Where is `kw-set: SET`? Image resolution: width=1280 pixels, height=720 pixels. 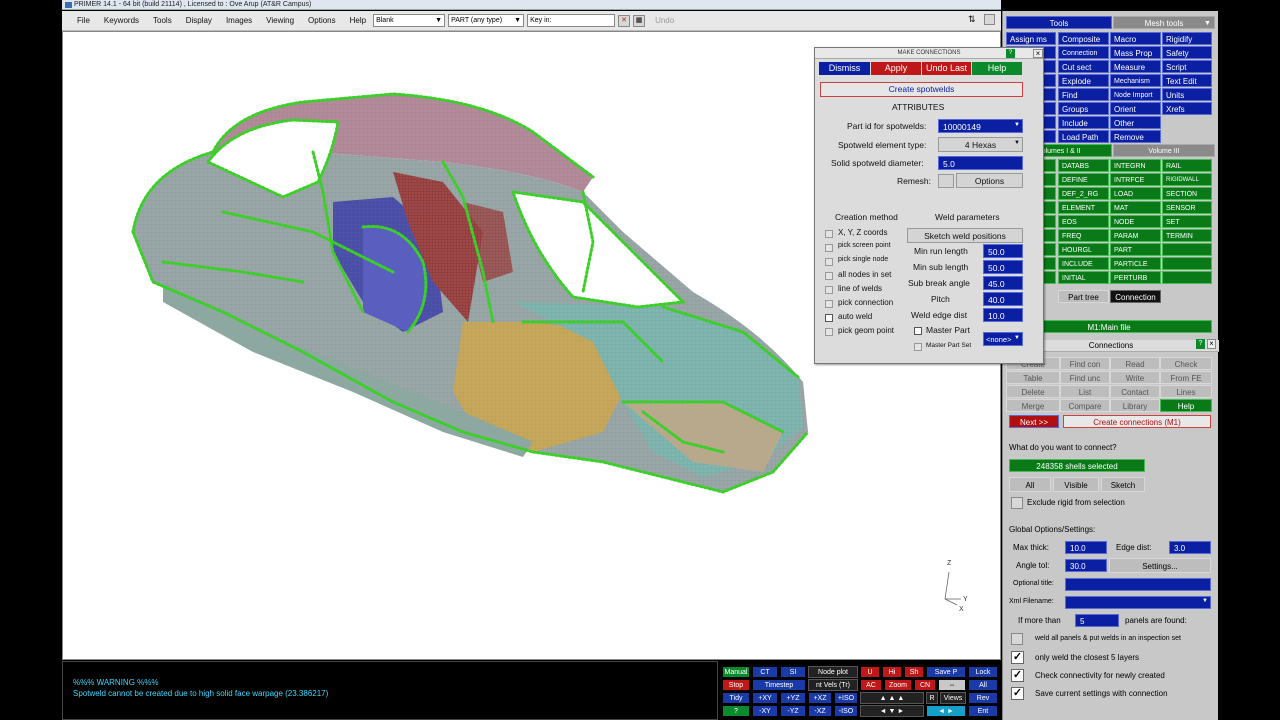 kw-set: SET is located at coordinates (1187, 221).